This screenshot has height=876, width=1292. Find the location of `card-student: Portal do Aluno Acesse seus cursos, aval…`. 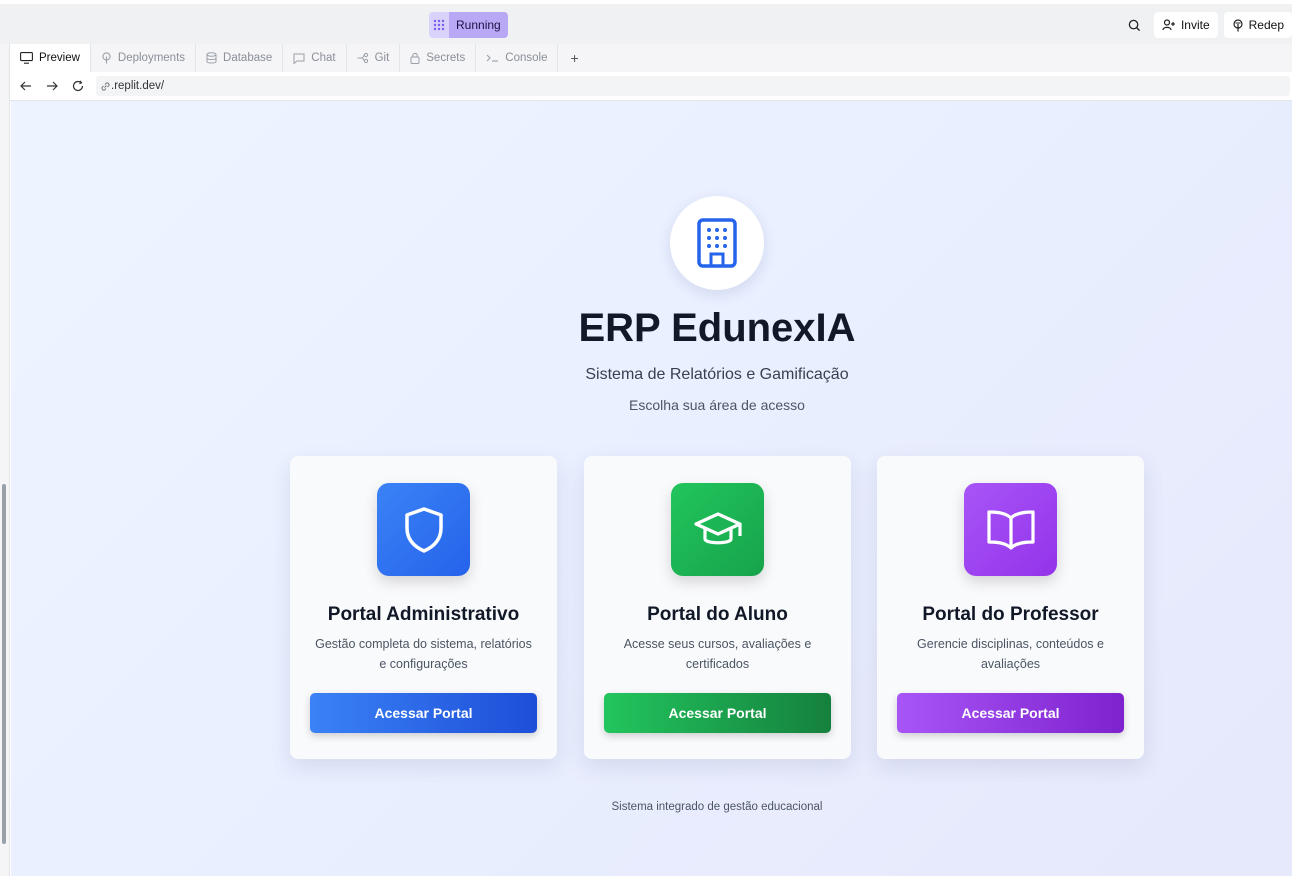

card-student: Portal do Aluno Acesse seus cursos, aval… is located at coordinates (717, 607).